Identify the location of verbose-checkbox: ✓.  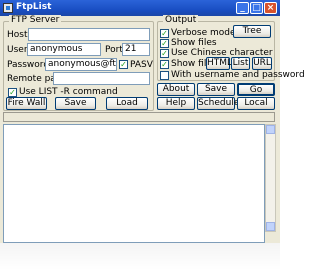
(164, 33).